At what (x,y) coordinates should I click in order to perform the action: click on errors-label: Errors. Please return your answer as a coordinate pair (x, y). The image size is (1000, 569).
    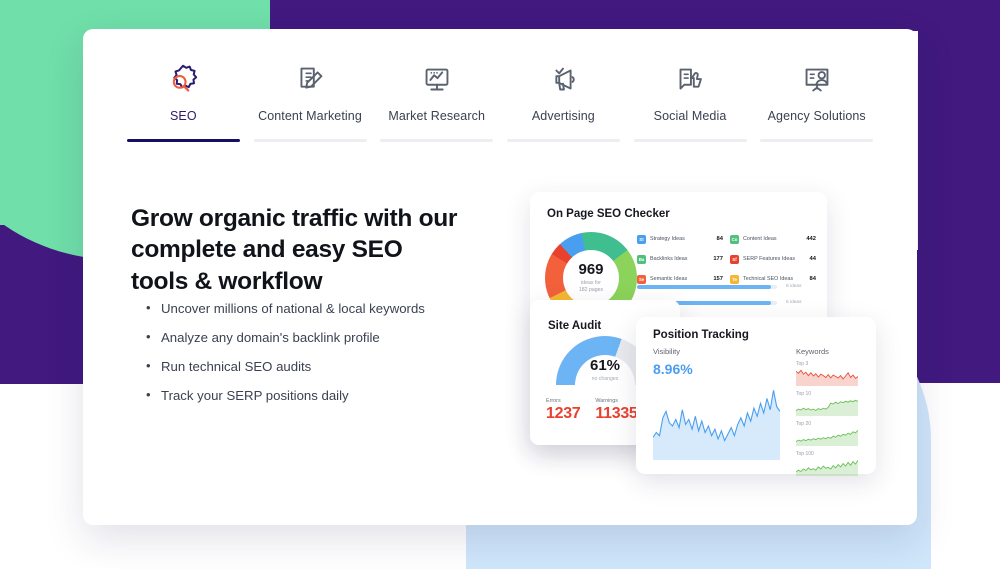
    Looking at the image, I should click on (553, 401).